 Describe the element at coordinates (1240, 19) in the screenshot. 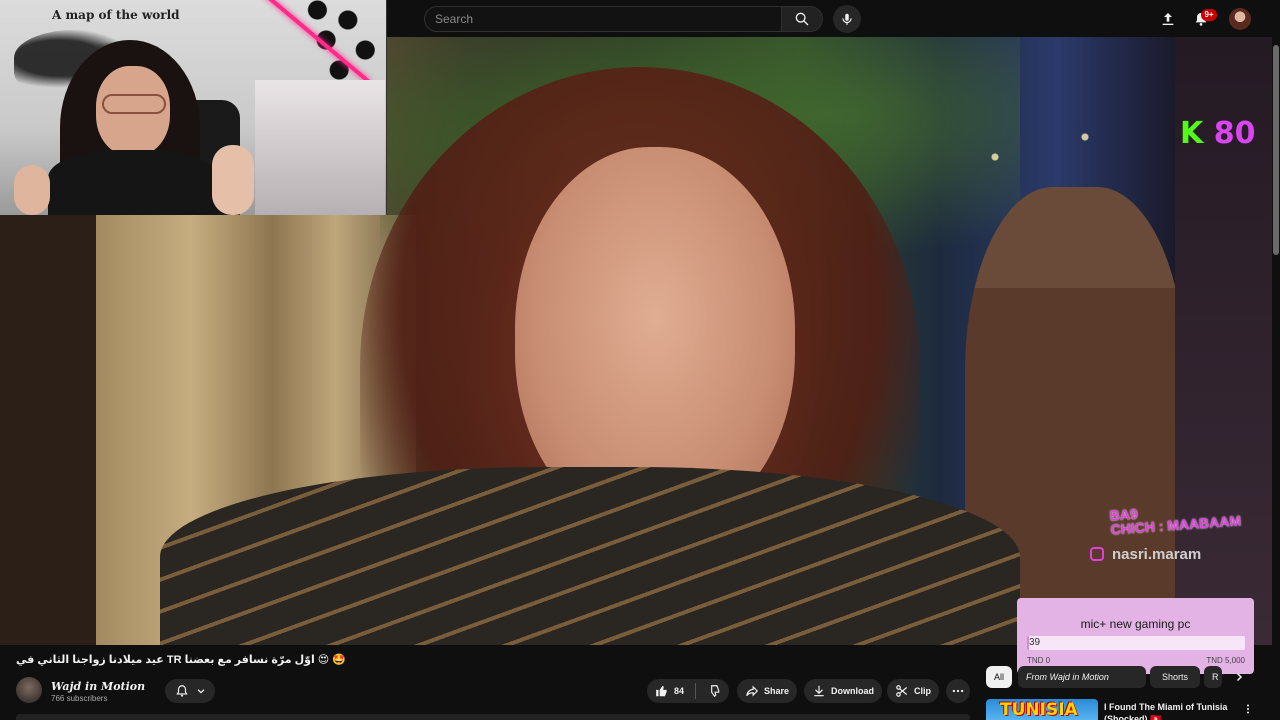

I see `account-avatar` at that location.